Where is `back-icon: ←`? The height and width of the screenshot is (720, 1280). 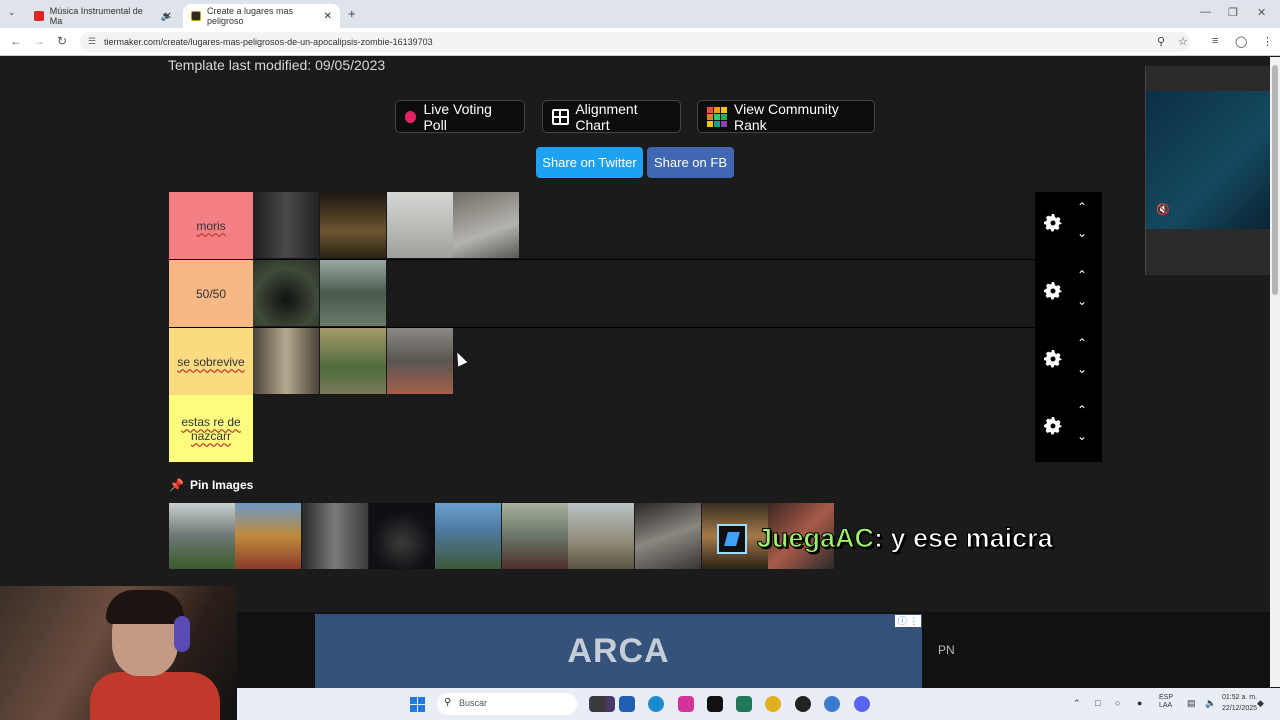
back-icon: ← is located at coordinates (16, 41).